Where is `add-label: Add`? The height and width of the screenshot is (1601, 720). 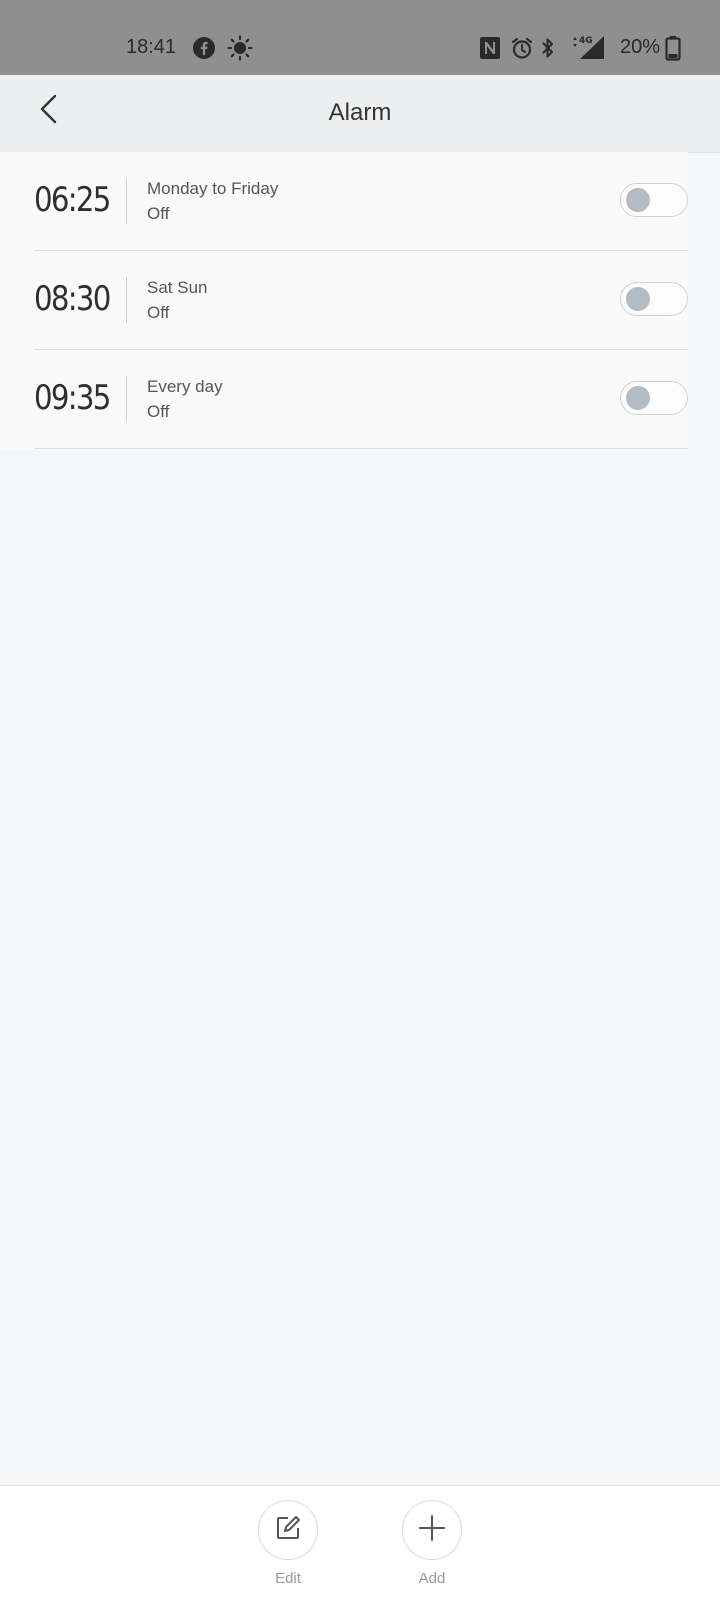 add-label: Add is located at coordinates (432, 1578).